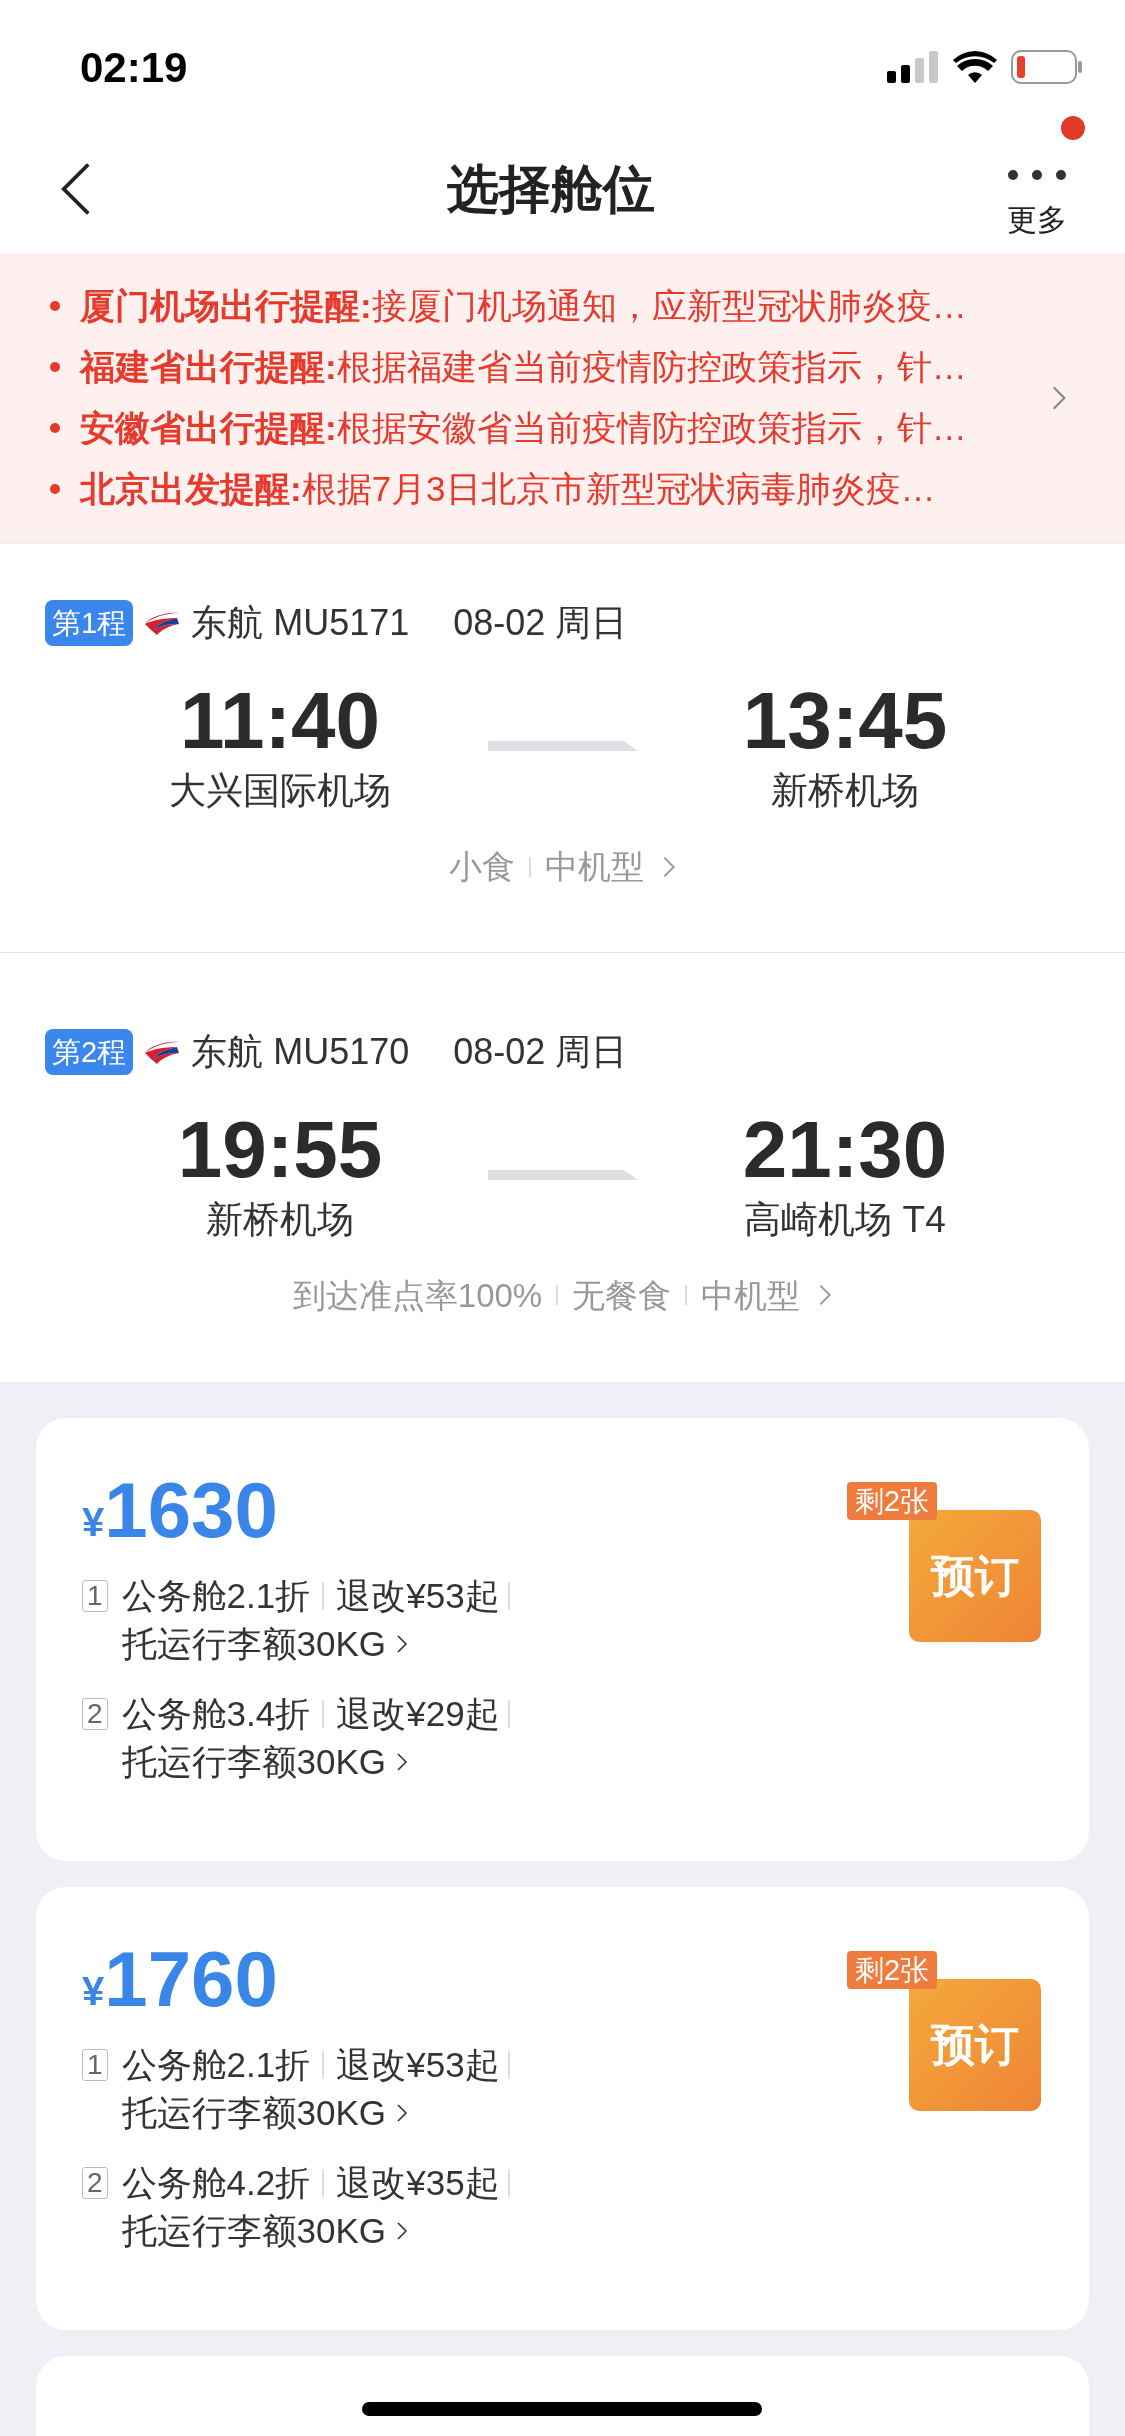 The image size is (1125, 2436). I want to click on cabin-discount: 公务舱3.4折, so click(216, 1714).